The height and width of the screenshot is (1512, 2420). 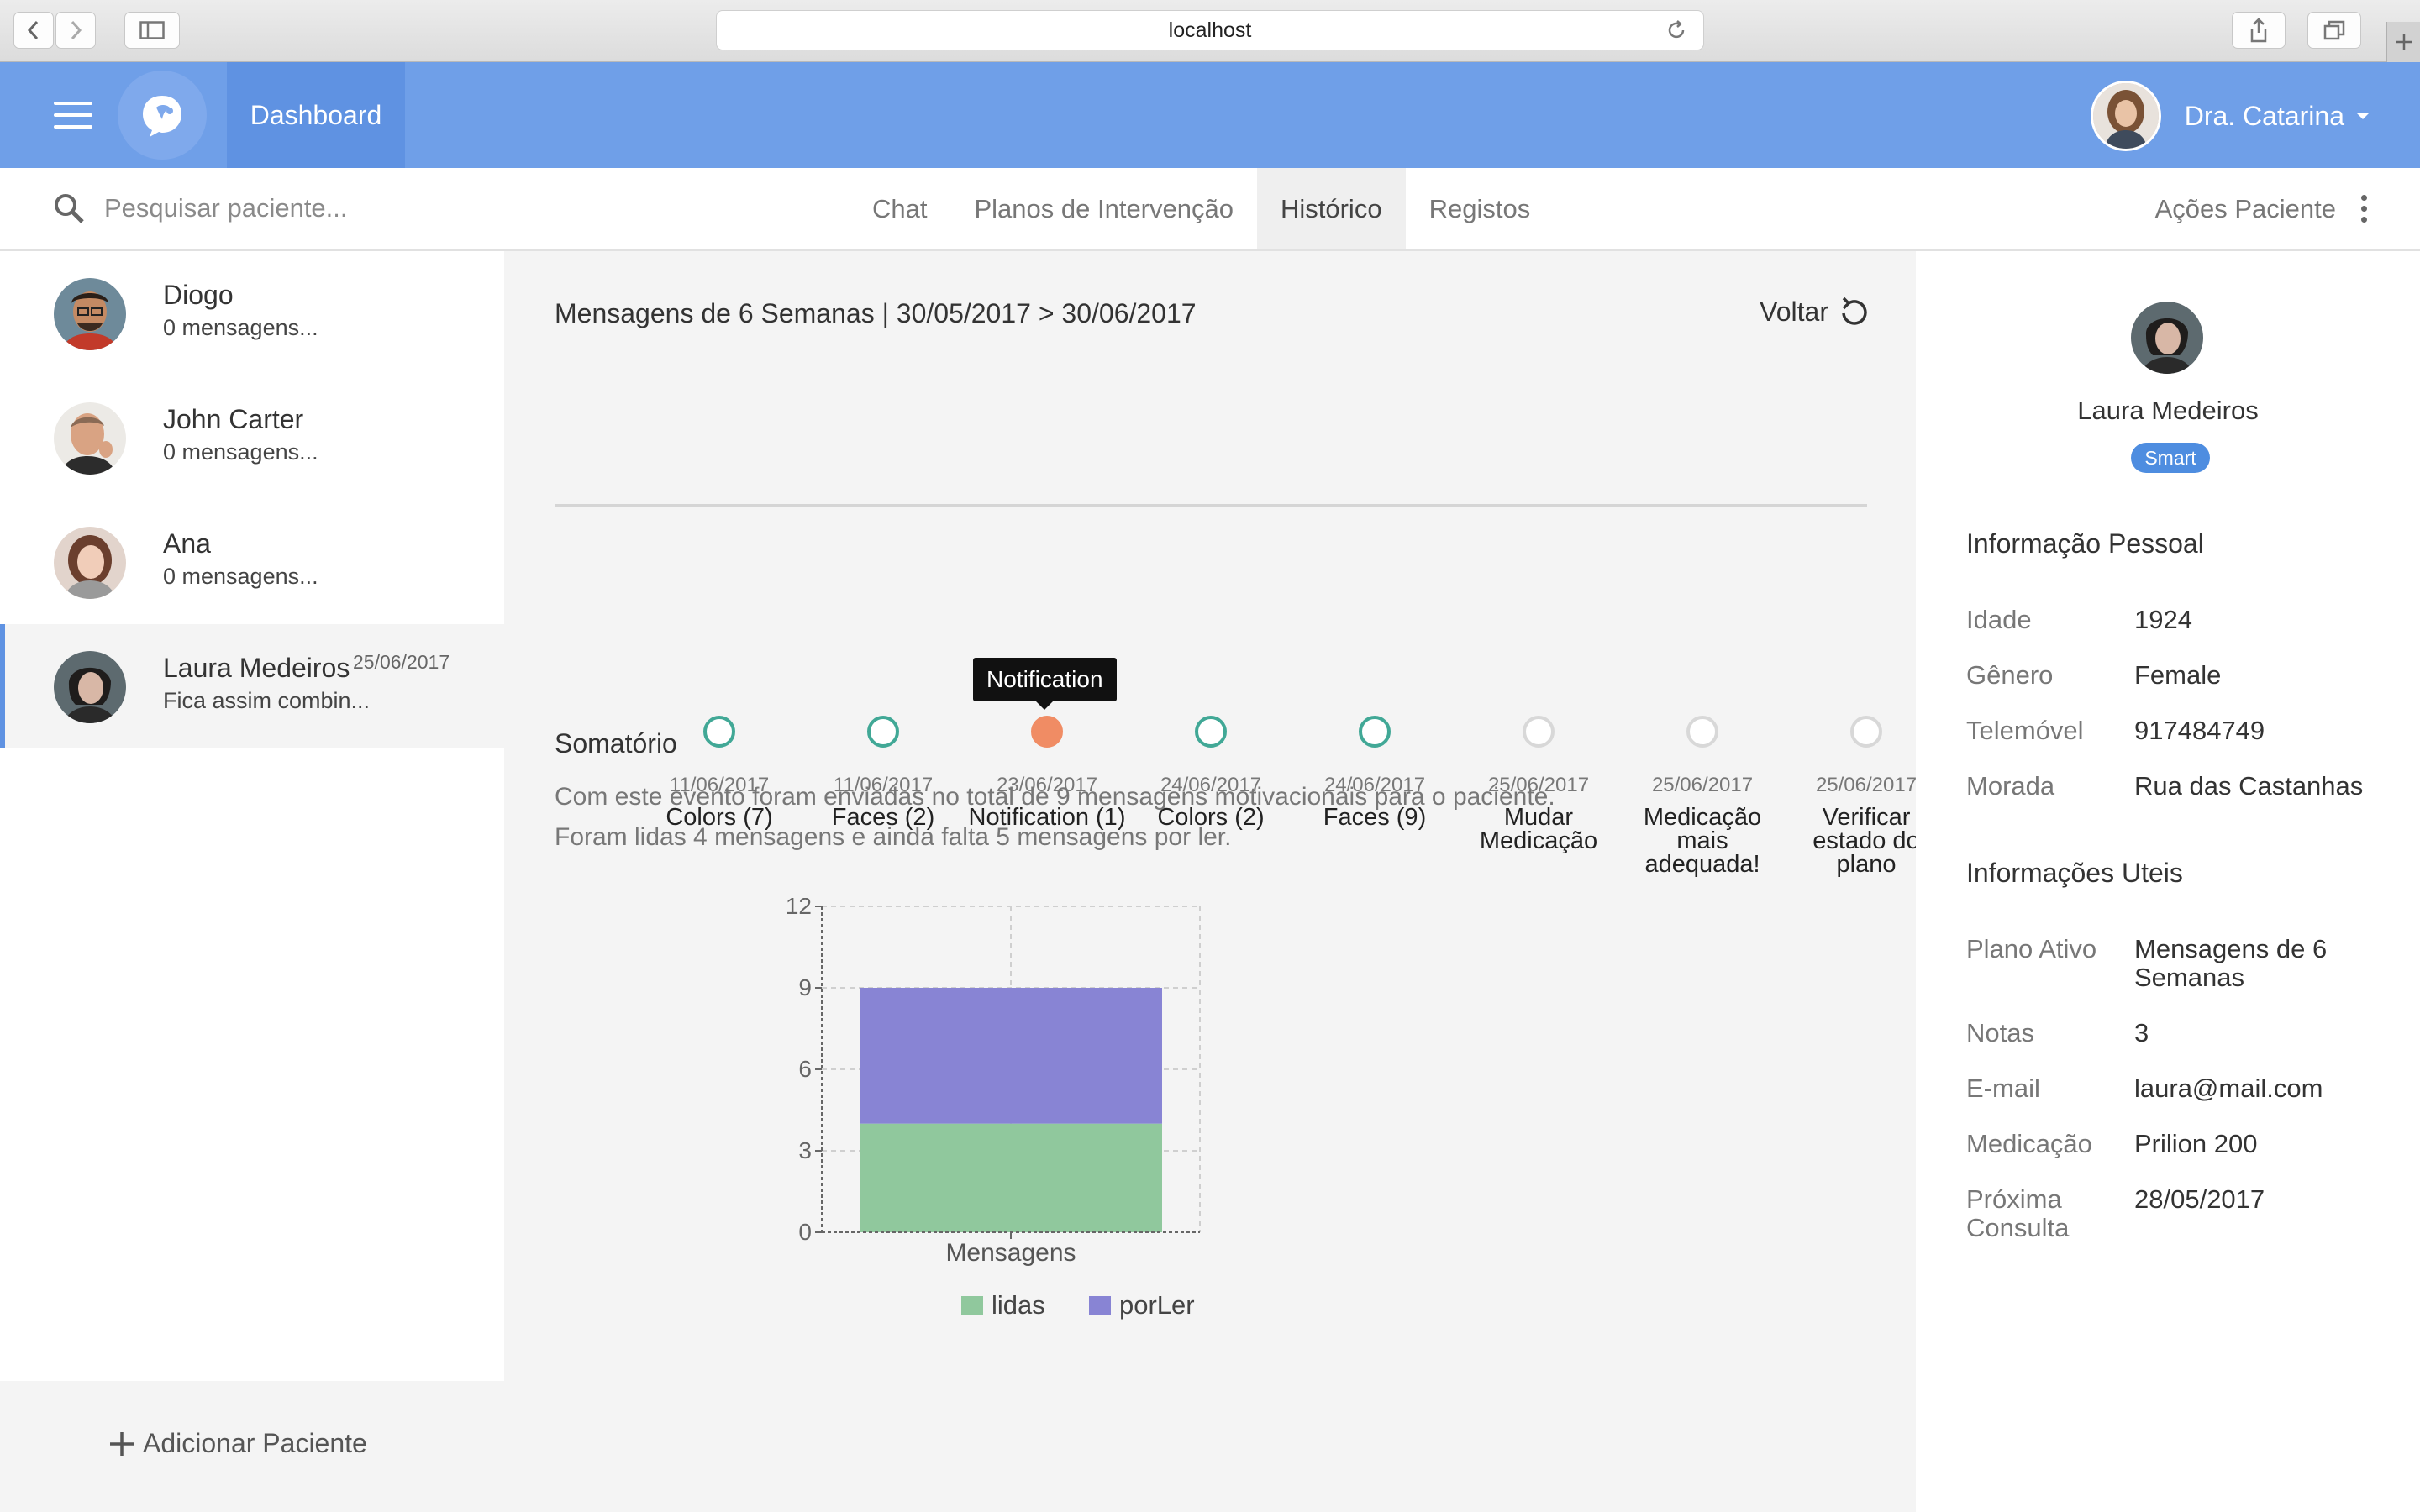 I want to click on user-avatar, so click(x=2125, y=116).